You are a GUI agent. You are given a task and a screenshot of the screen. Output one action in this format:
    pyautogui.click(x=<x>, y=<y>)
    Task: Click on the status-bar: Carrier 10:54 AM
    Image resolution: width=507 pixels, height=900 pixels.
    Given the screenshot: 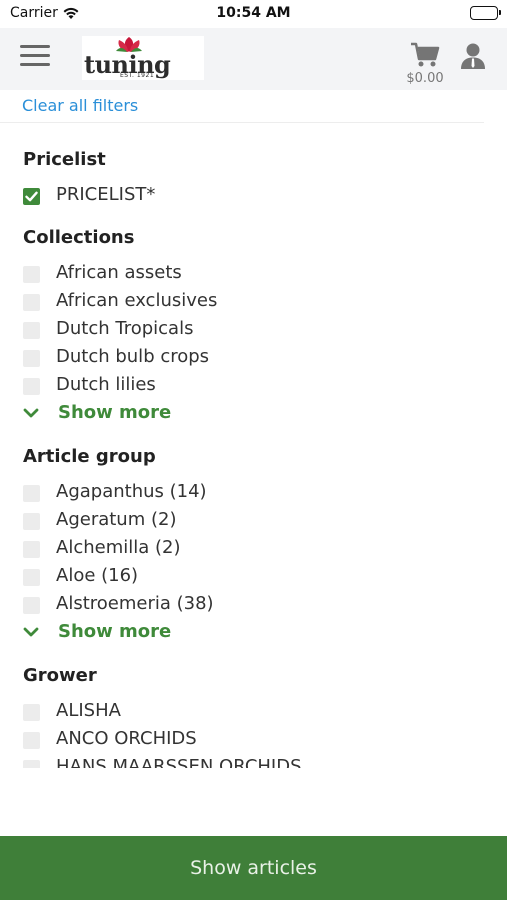 What is the action you would take?
    pyautogui.click(x=253, y=14)
    